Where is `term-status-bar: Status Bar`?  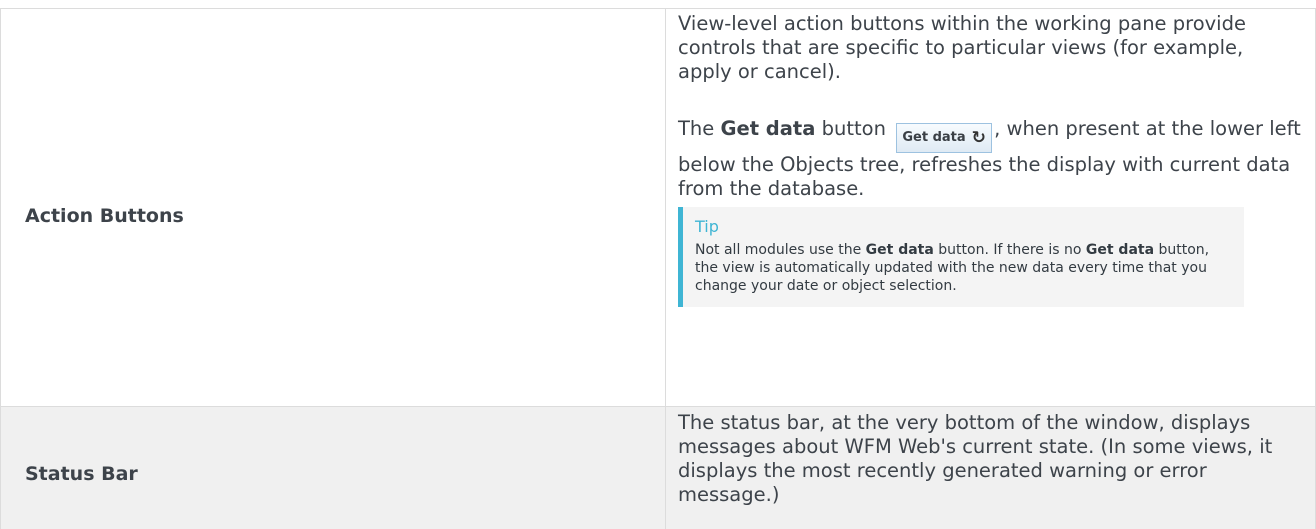
term-status-bar: Status Bar is located at coordinates (81, 474).